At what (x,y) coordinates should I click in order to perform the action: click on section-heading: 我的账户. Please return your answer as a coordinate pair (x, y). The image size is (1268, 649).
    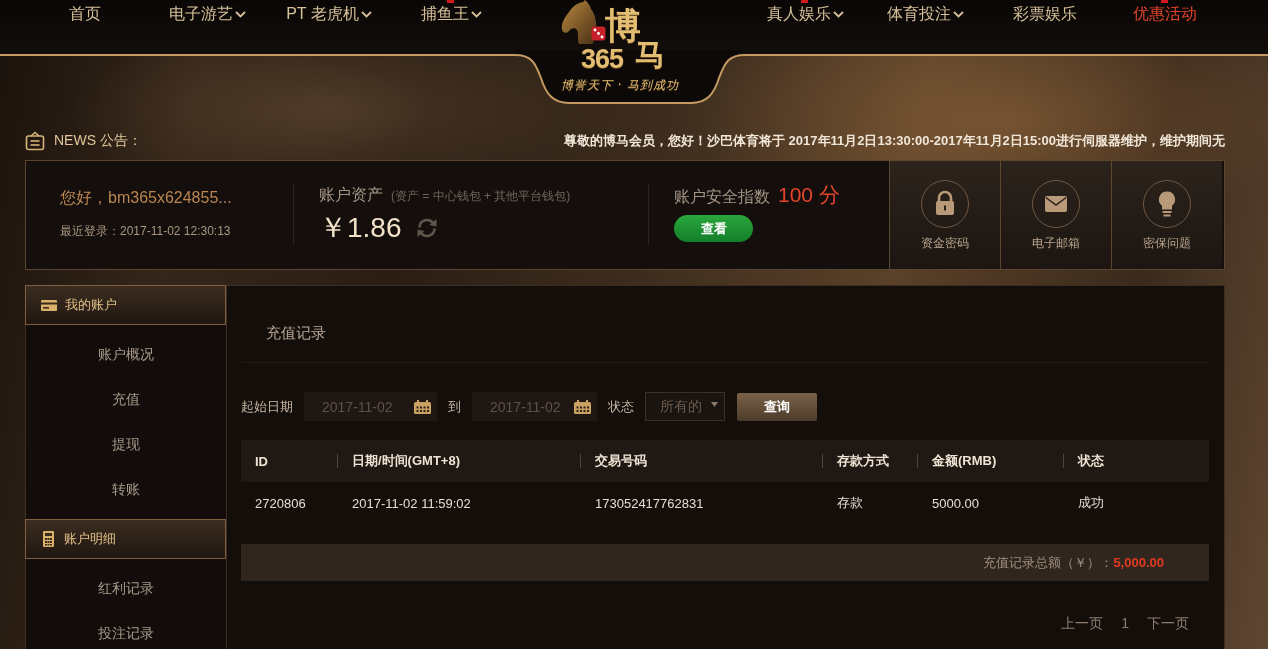
    Looking at the image, I should click on (91, 305).